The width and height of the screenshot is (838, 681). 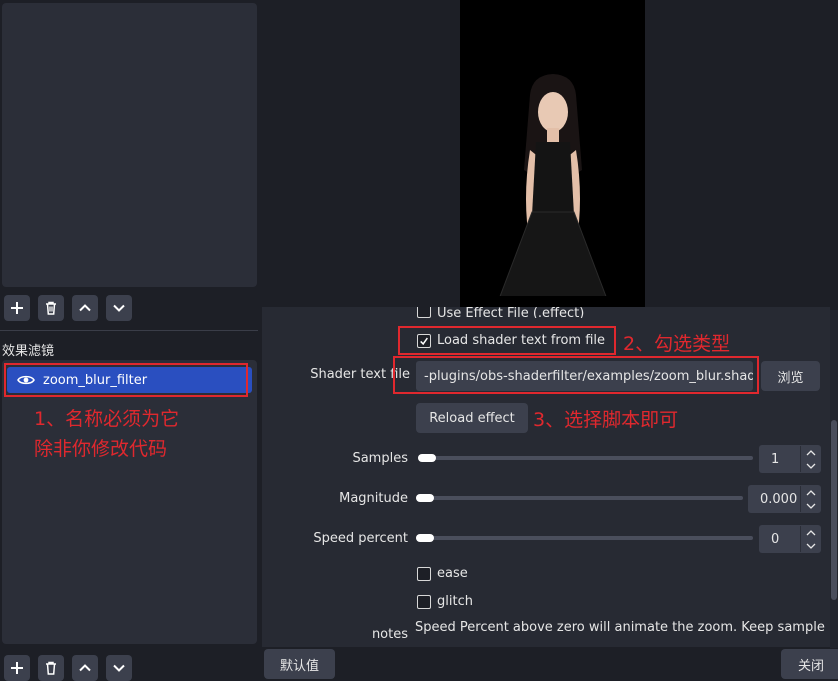 I want to click on speed-spinbox: 0, so click(x=790, y=539).